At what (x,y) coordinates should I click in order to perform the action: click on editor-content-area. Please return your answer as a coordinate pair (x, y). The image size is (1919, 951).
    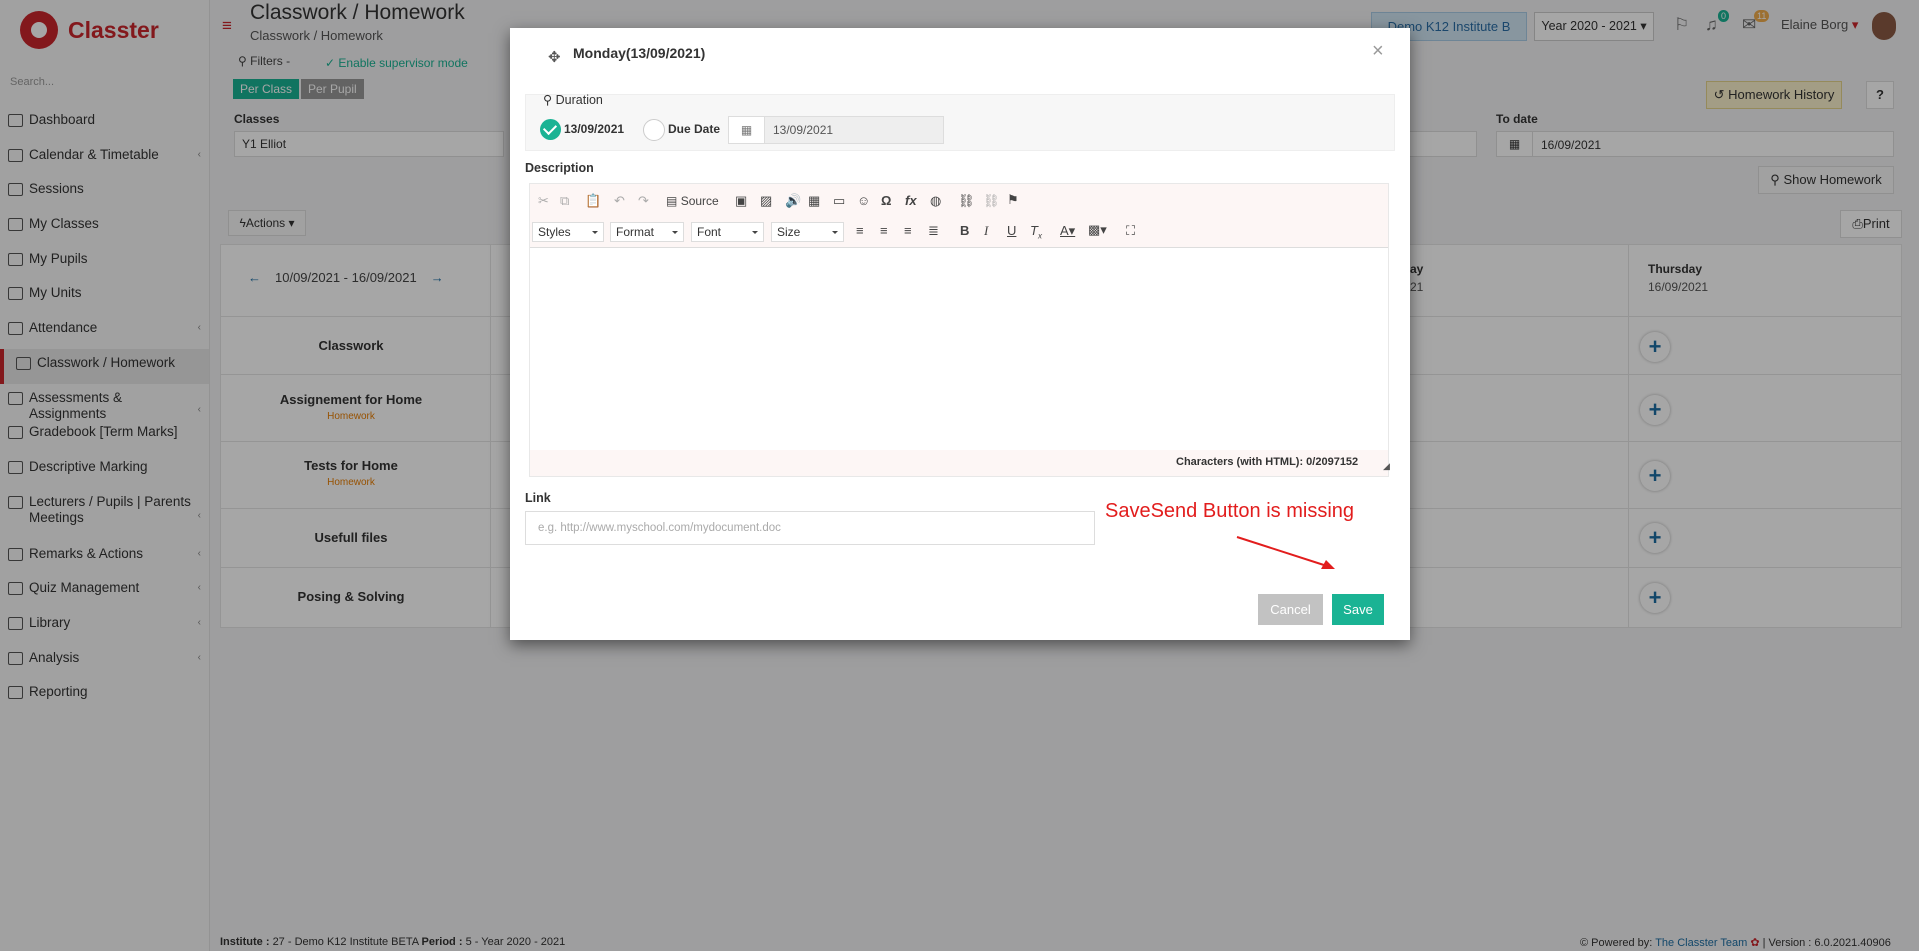
    Looking at the image, I should click on (959, 349).